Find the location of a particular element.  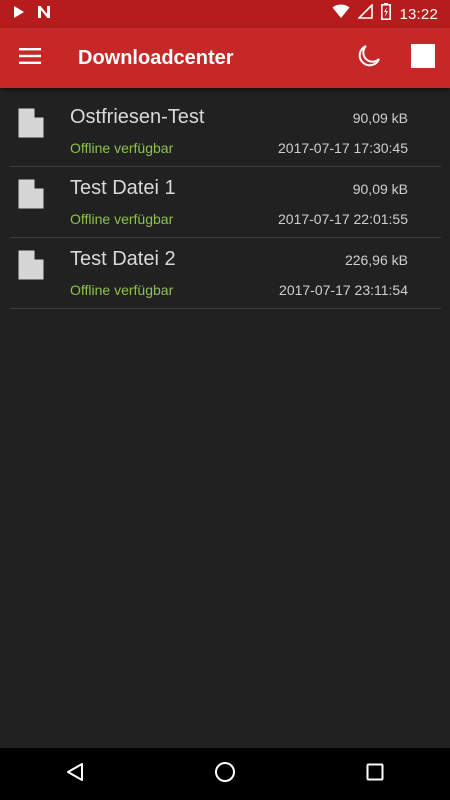

file-date: 2017-07-17 23:11:54 is located at coordinates (343, 290).